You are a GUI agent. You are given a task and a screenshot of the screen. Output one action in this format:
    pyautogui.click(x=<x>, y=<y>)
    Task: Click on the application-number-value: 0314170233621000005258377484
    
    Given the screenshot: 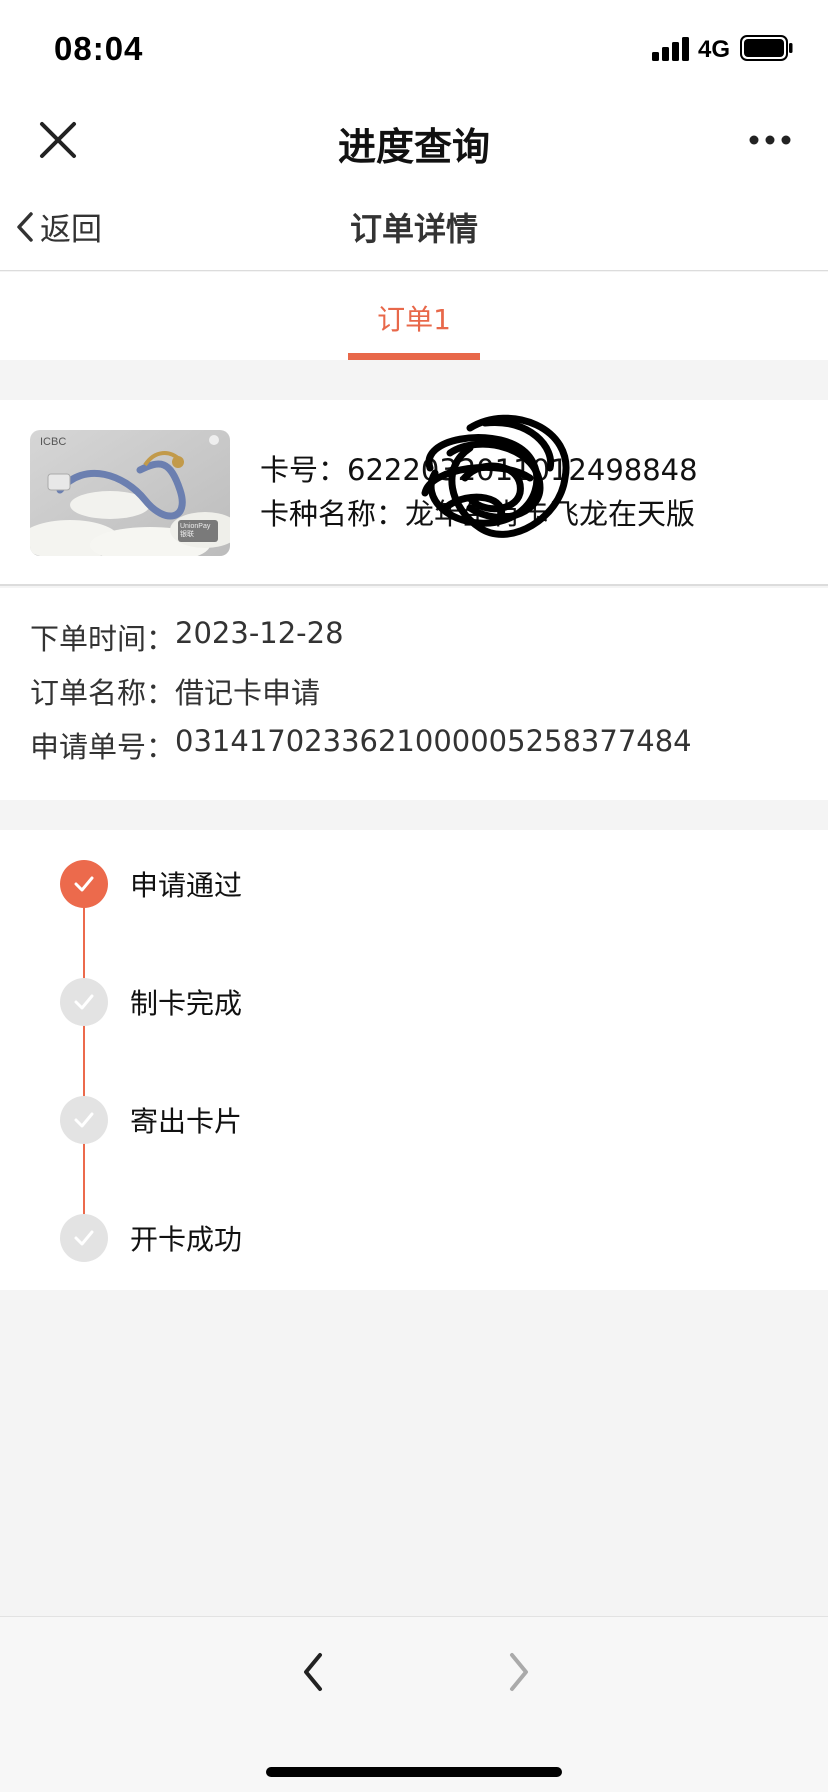 What is the action you would take?
    pyautogui.click(x=433, y=741)
    